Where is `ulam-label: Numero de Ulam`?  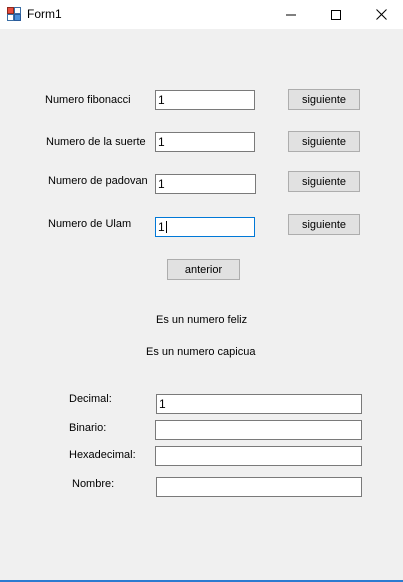
ulam-label: Numero de Ulam is located at coordinates (90, 224).